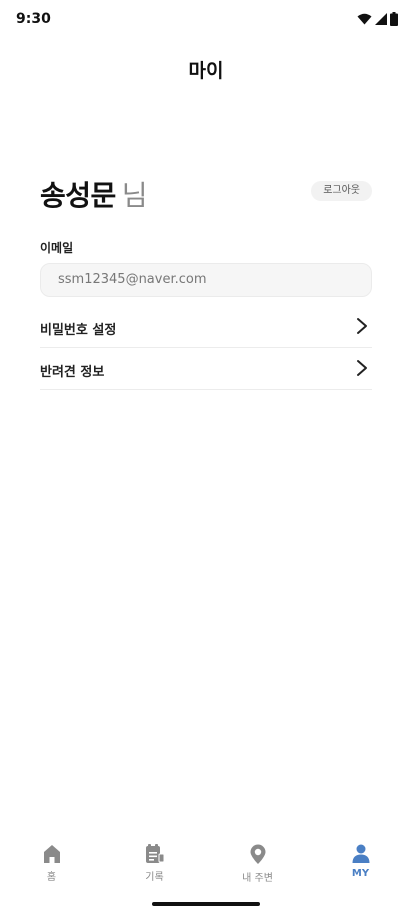 This screenshot has width=412, height=917. Describe the element at coordinates (154, 864) in the screenshot. I see `nav-item-record: 기록` at that location.